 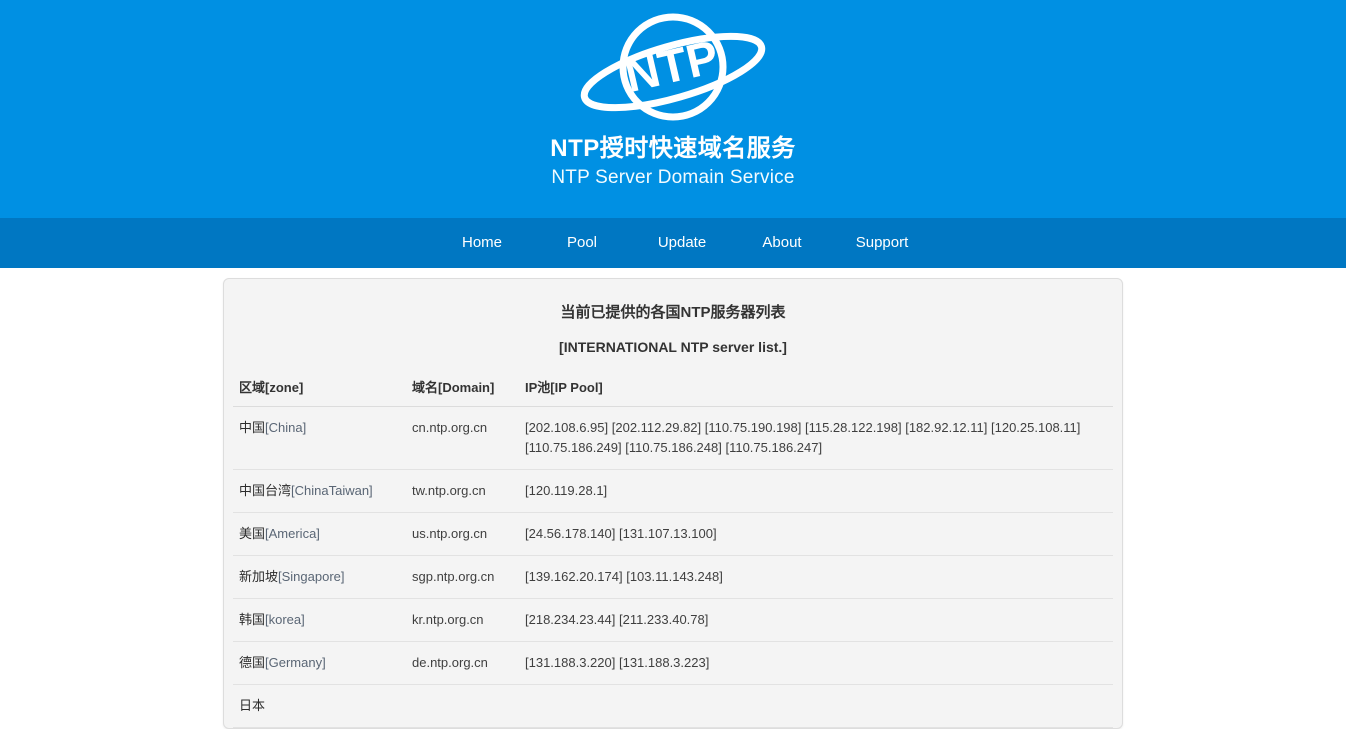 What do you see at coordinates (617, 619) in the screenshot?
I see `ip-pool-text: [218.234.23.44] [211.233.40.78]` at bounding box center [617, 619].